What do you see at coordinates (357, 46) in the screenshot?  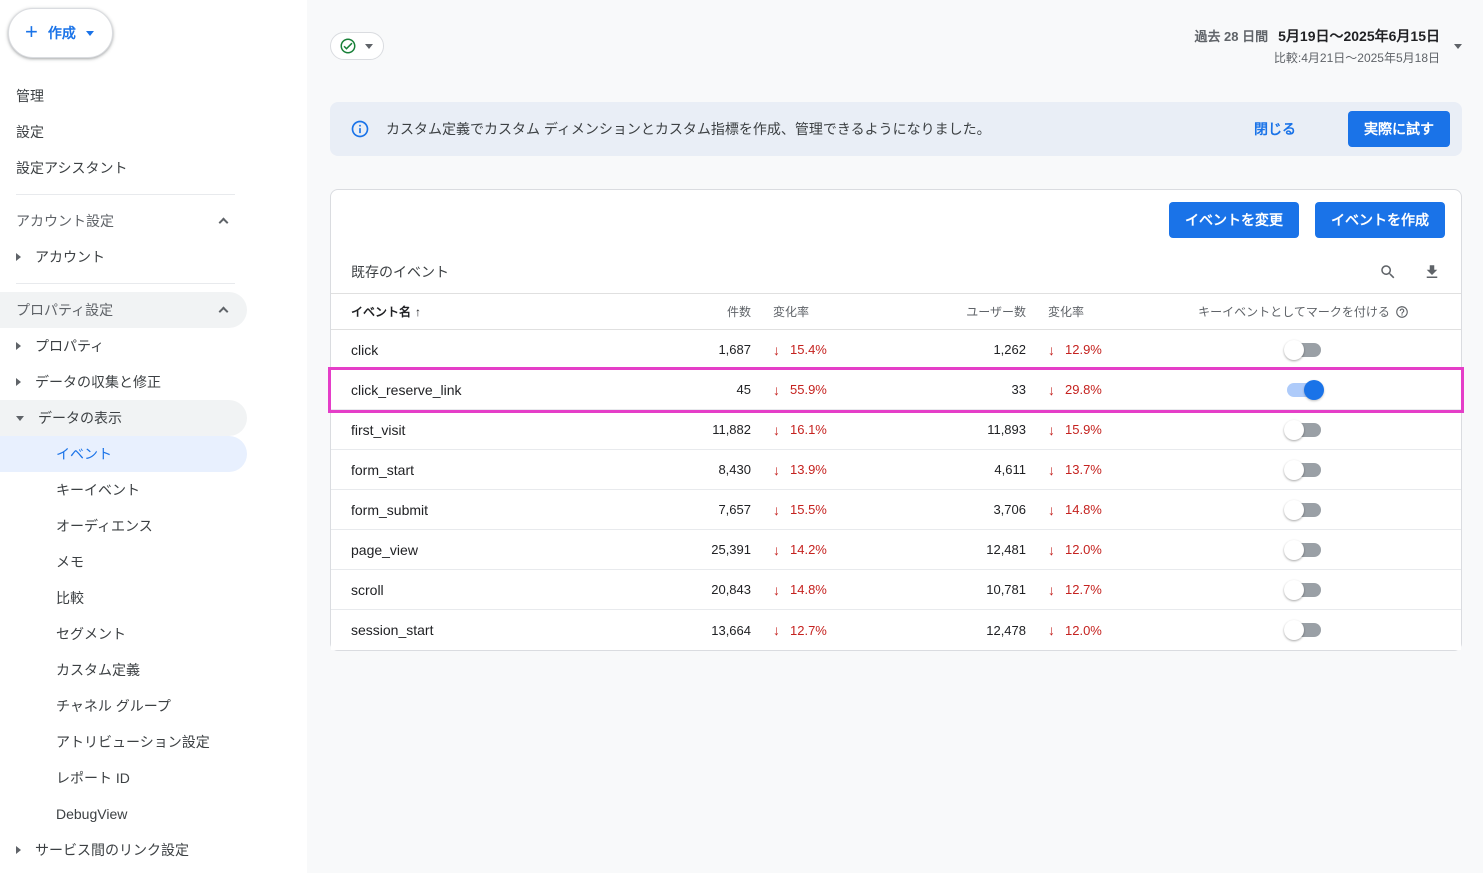 I see `data-quality-chip` at bounding box center [357, 46].